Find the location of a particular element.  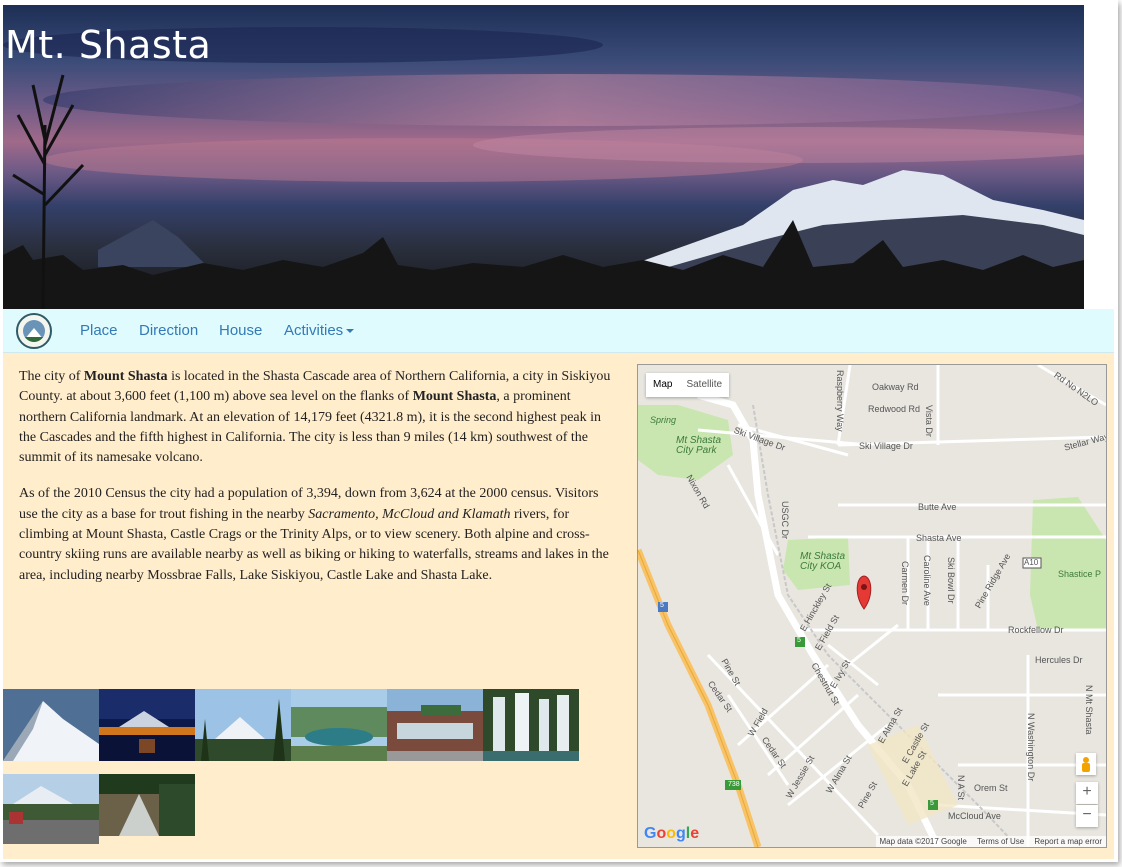

thumbnail-snowy-peak is located at coordinates (51, 725).